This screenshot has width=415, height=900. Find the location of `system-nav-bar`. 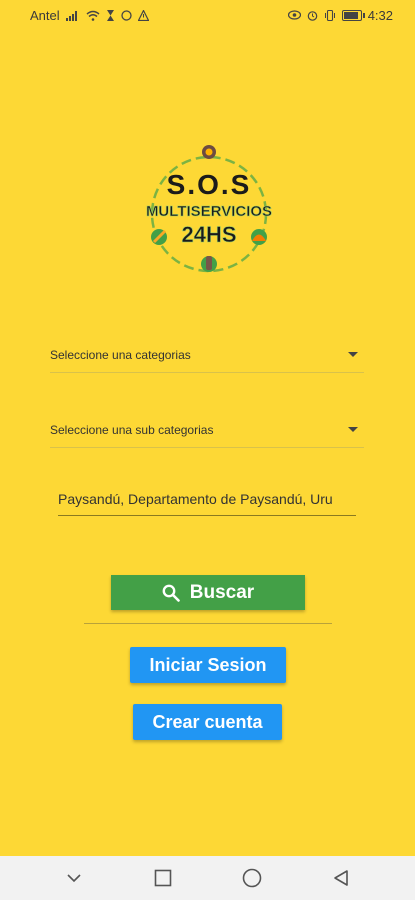

system-nav-bar is located at coordinates (207, 878).